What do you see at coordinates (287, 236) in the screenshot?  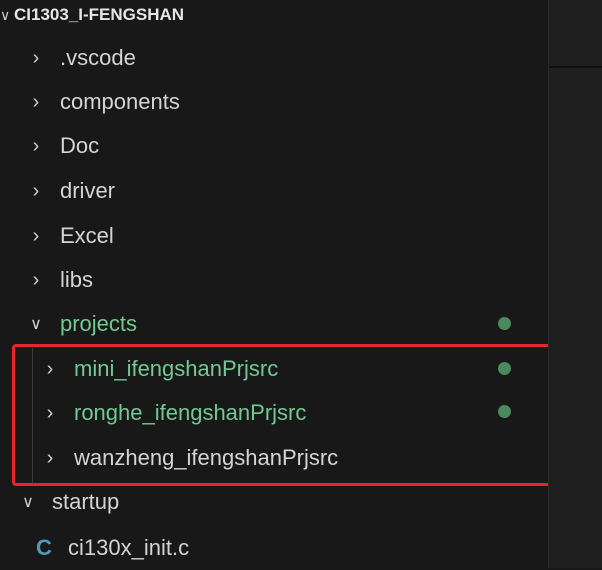 I see `tree-item-excel: › Excel` at bounding box center [287, 236].